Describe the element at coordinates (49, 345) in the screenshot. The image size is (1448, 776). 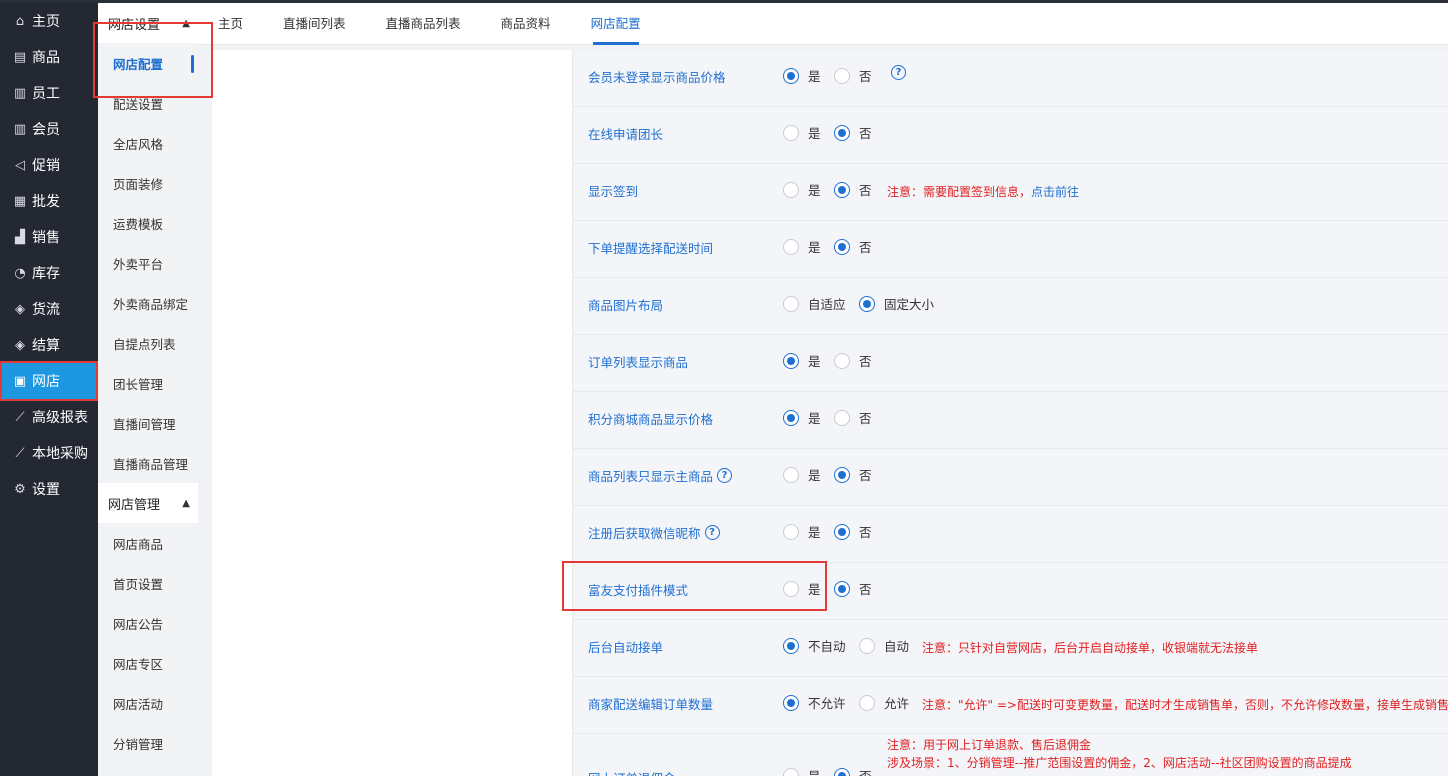
I see `nav-item-9: ◈ 结算` at that location.